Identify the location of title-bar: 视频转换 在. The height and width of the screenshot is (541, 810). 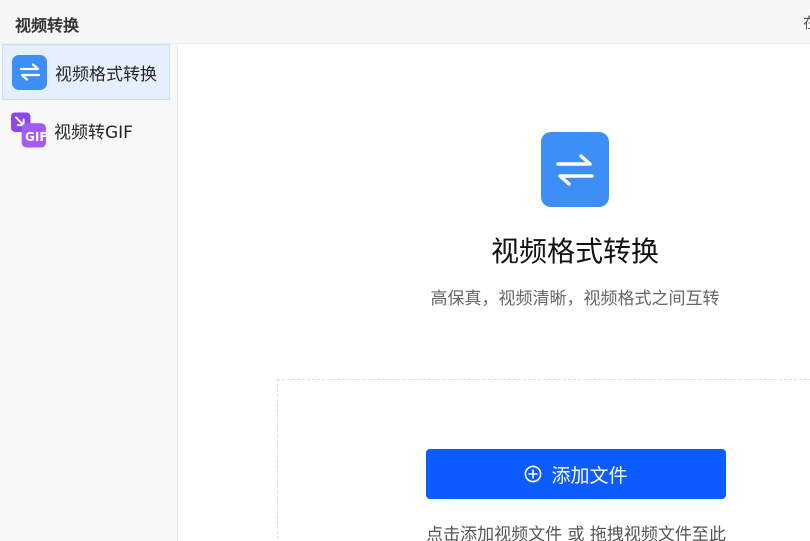
(405, 22).